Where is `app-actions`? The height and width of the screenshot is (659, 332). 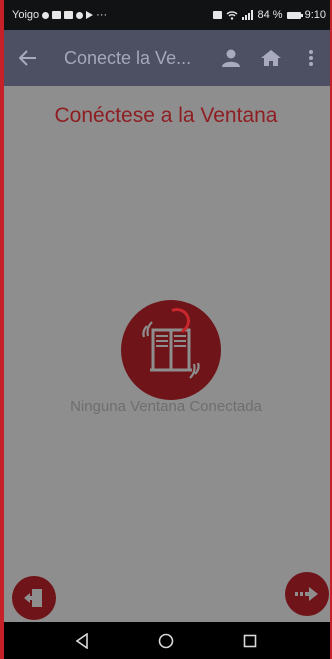
app-actions is located at coordinates (271, 58).